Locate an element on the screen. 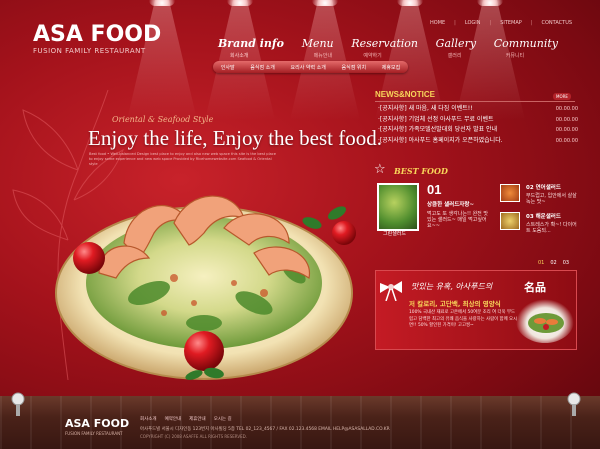 The image size is (600, 449). nav-reservation: Reservation 예약하기 is located at coordinates (384, 48).